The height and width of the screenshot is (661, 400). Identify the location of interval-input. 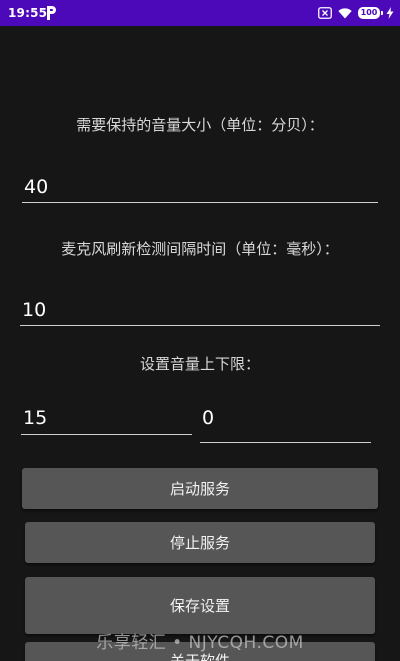
(200, 309).